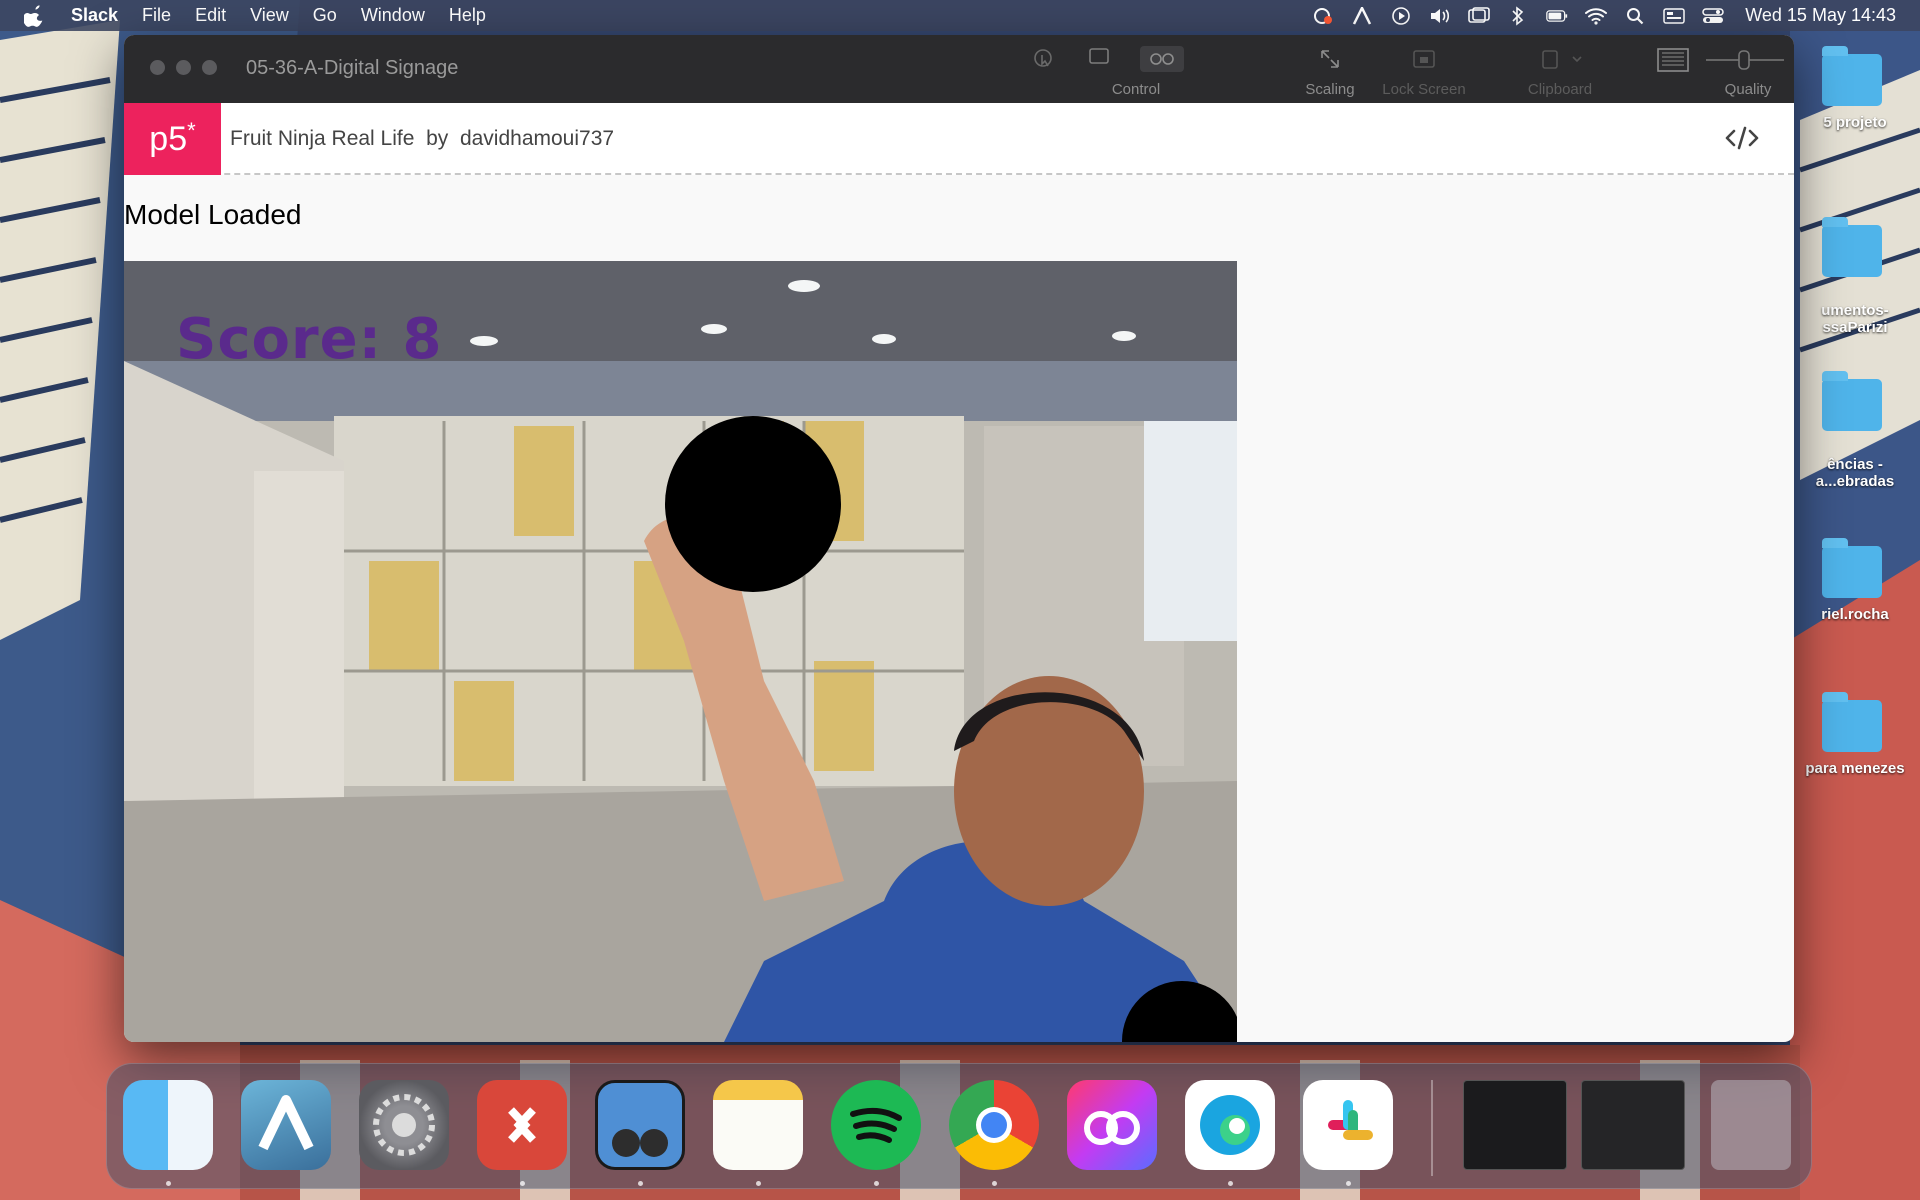  Describe the element at coordinates (1424, 59) in the screenshot. I see `lock-screen-icon` at that location.